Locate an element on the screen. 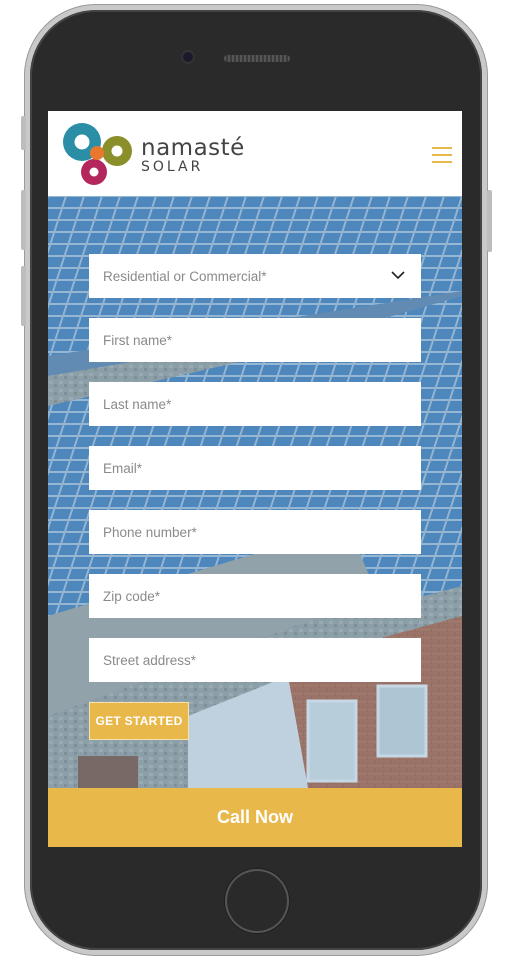  brand-wordmark: namasté SOLAR is located at coordinates (193, 155).